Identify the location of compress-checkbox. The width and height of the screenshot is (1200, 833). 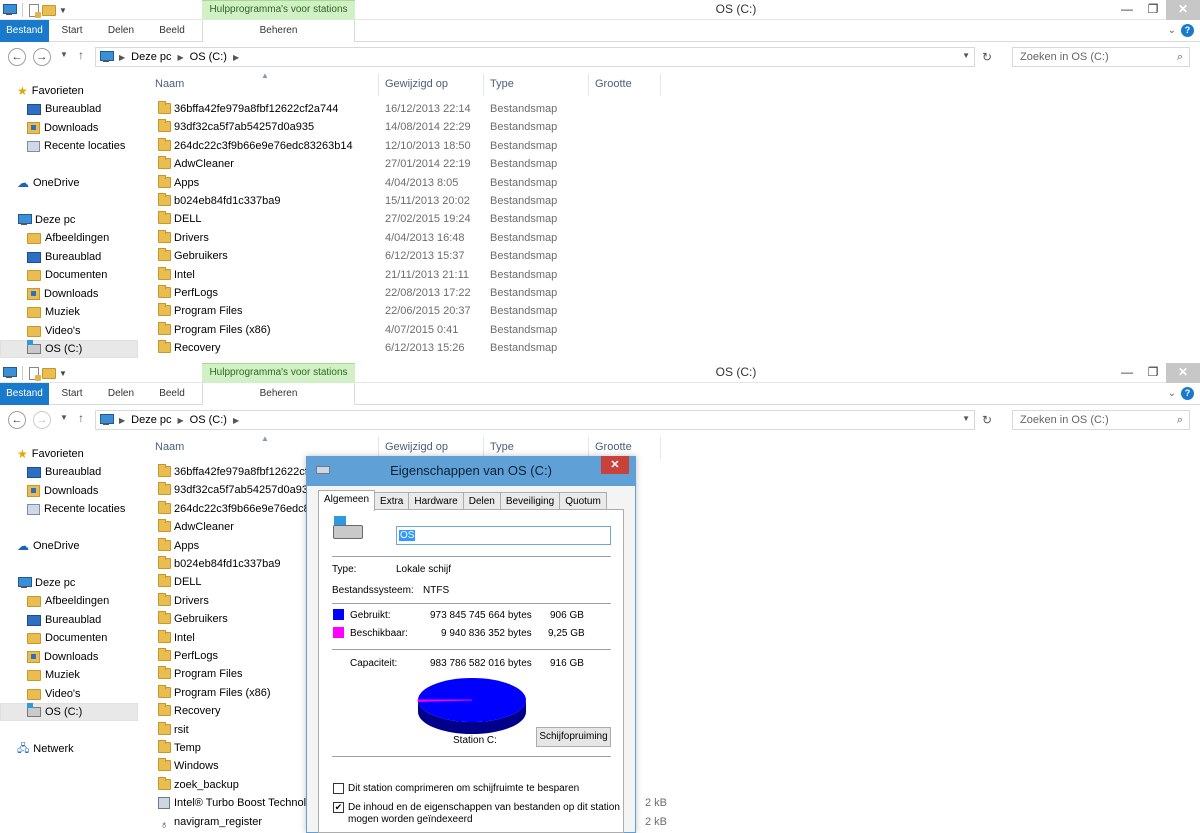
(338, 788).